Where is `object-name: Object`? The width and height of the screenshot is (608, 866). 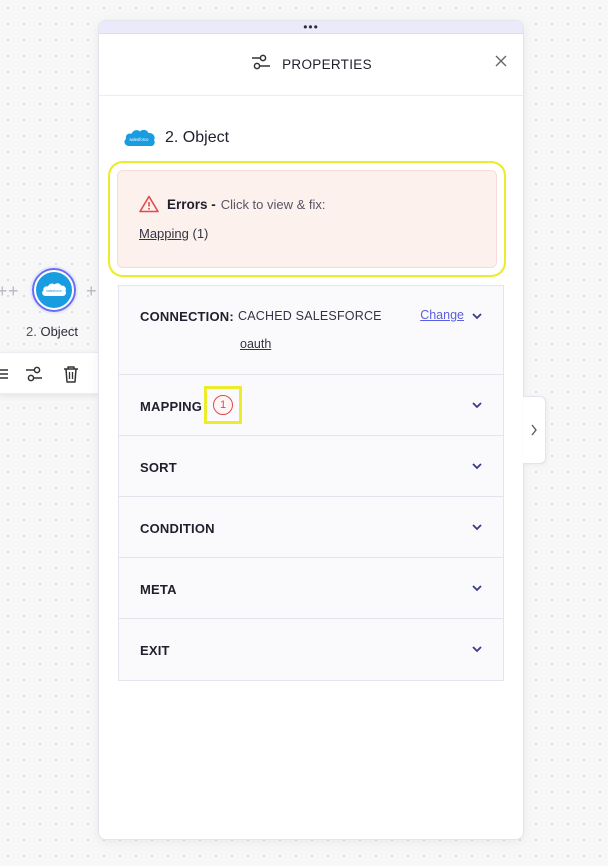
object-name: Object is located at coordinates (206, 137).